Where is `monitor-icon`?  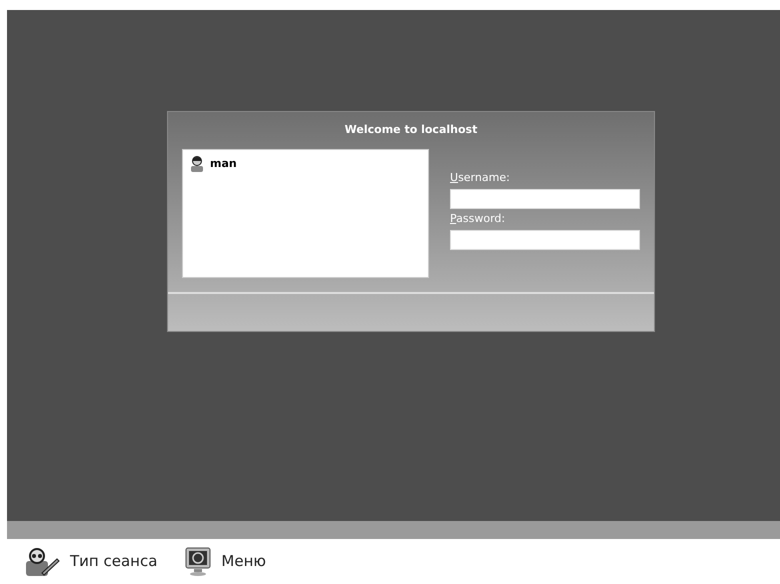
monitor-icon is located at coordinates (198, 561).